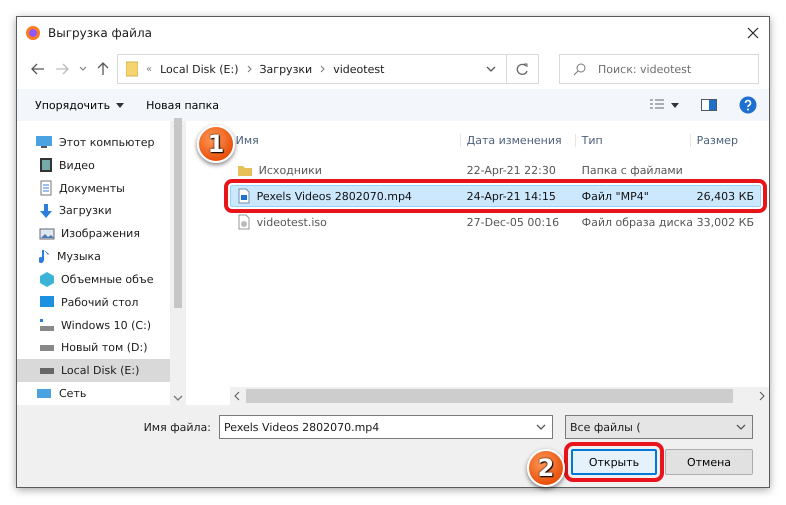  I want to click on organize-button: Упорядочить, so click(79, 105).